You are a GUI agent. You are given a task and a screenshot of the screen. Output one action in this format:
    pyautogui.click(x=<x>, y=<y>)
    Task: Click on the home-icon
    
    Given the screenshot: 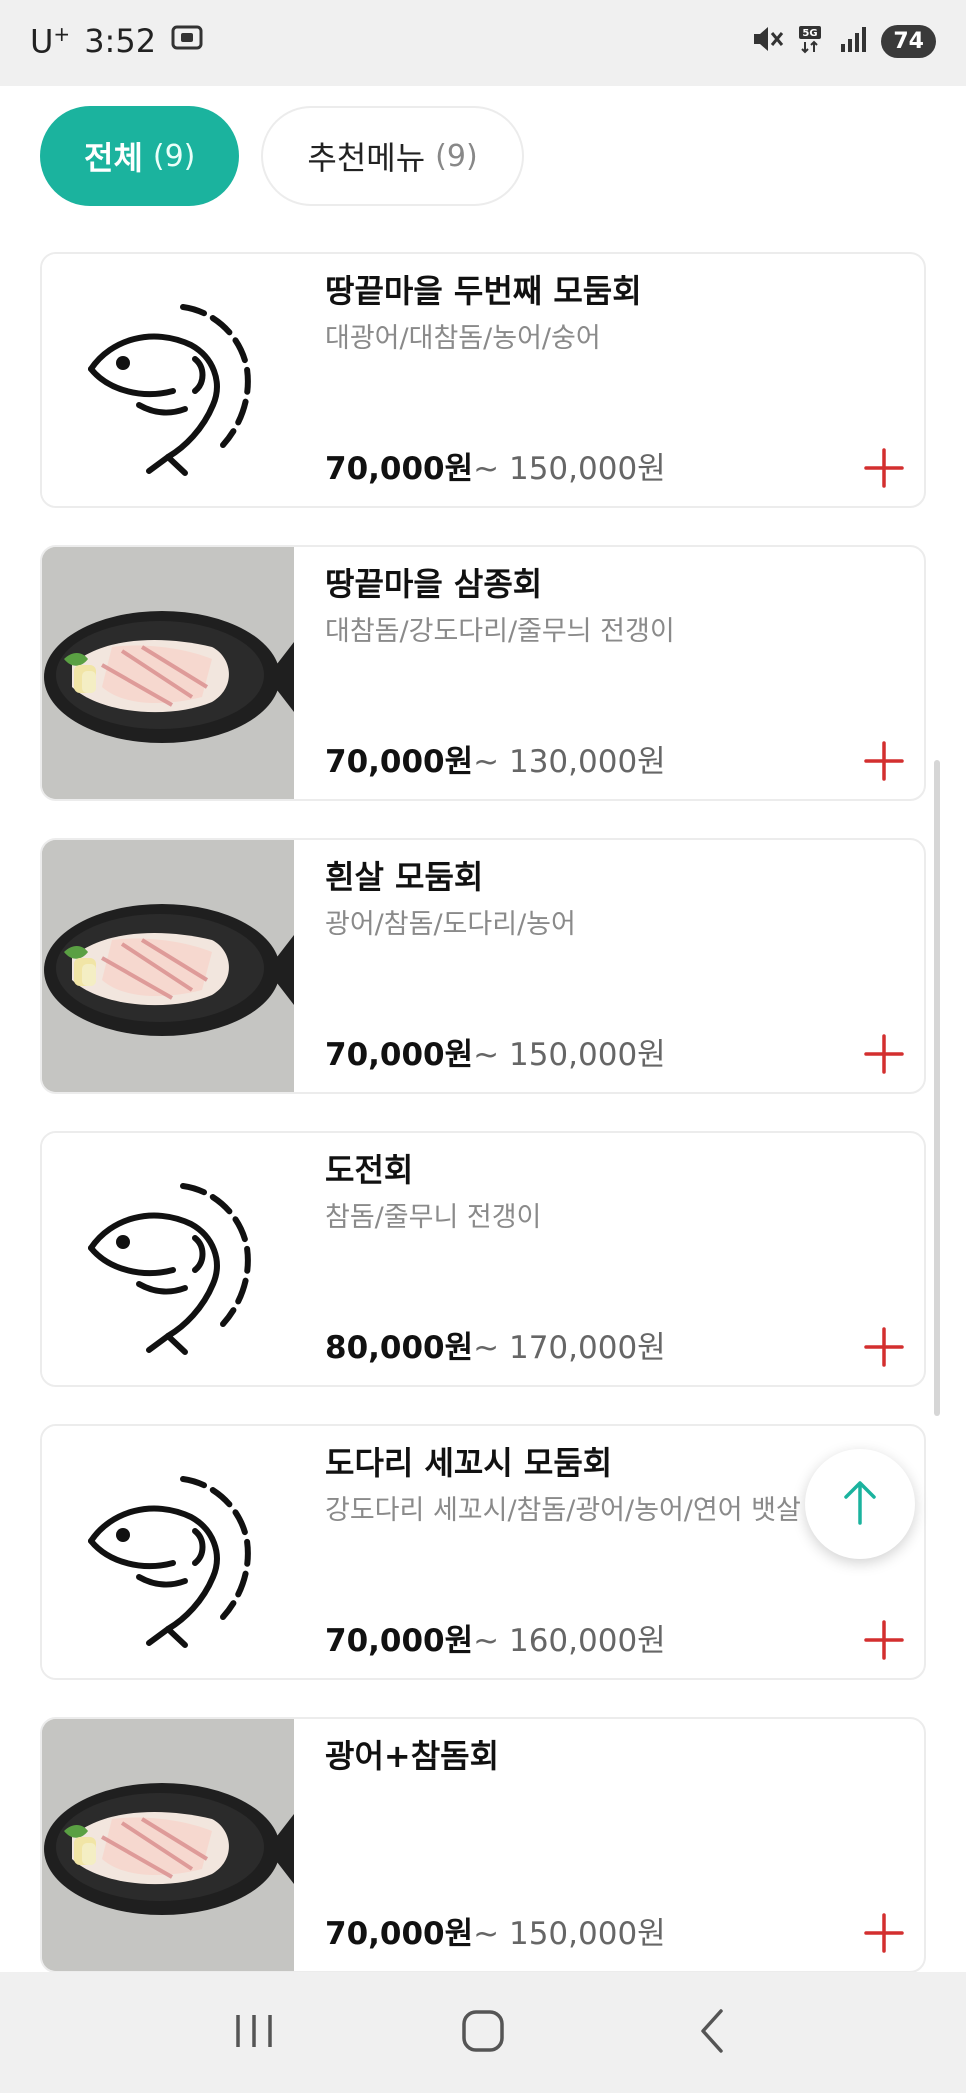 What is the action you would take?
    pyautogui.click(x=483, y=2033)
    